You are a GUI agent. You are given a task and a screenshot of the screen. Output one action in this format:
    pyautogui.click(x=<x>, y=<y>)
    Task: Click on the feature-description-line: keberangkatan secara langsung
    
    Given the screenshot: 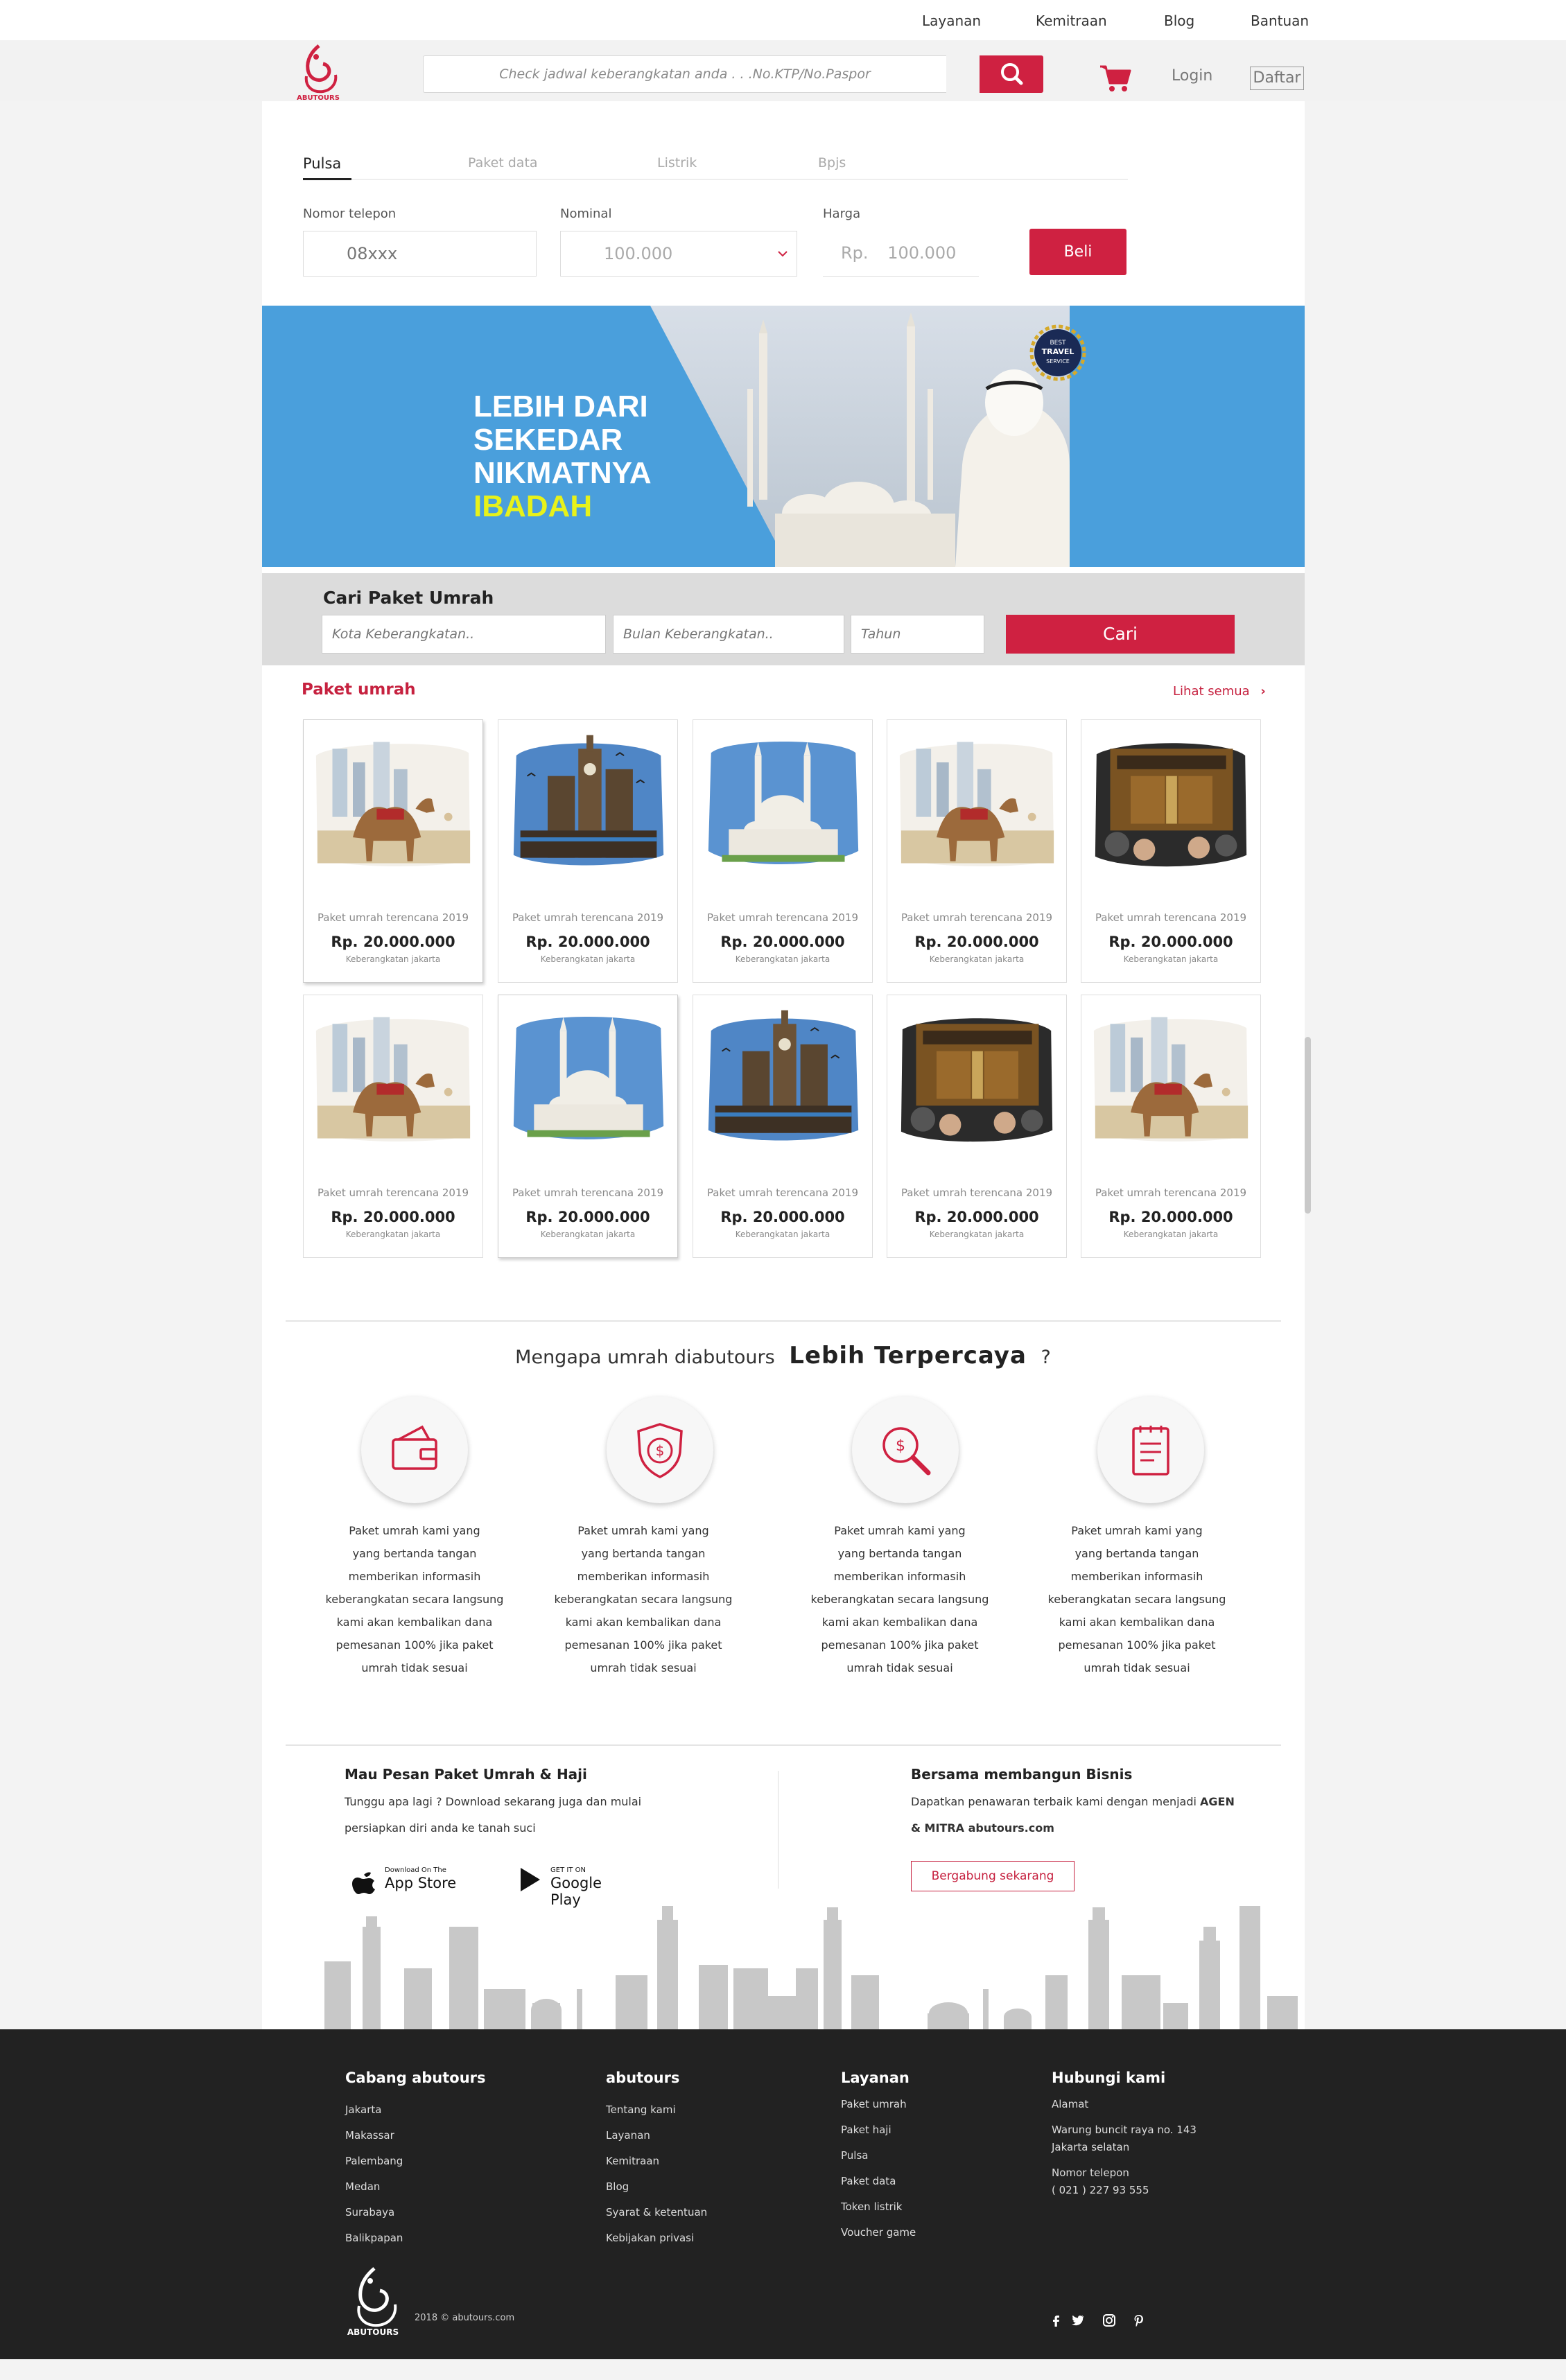 What is the action you would take?
    pyautogui.click(x=899, y=1599)
    